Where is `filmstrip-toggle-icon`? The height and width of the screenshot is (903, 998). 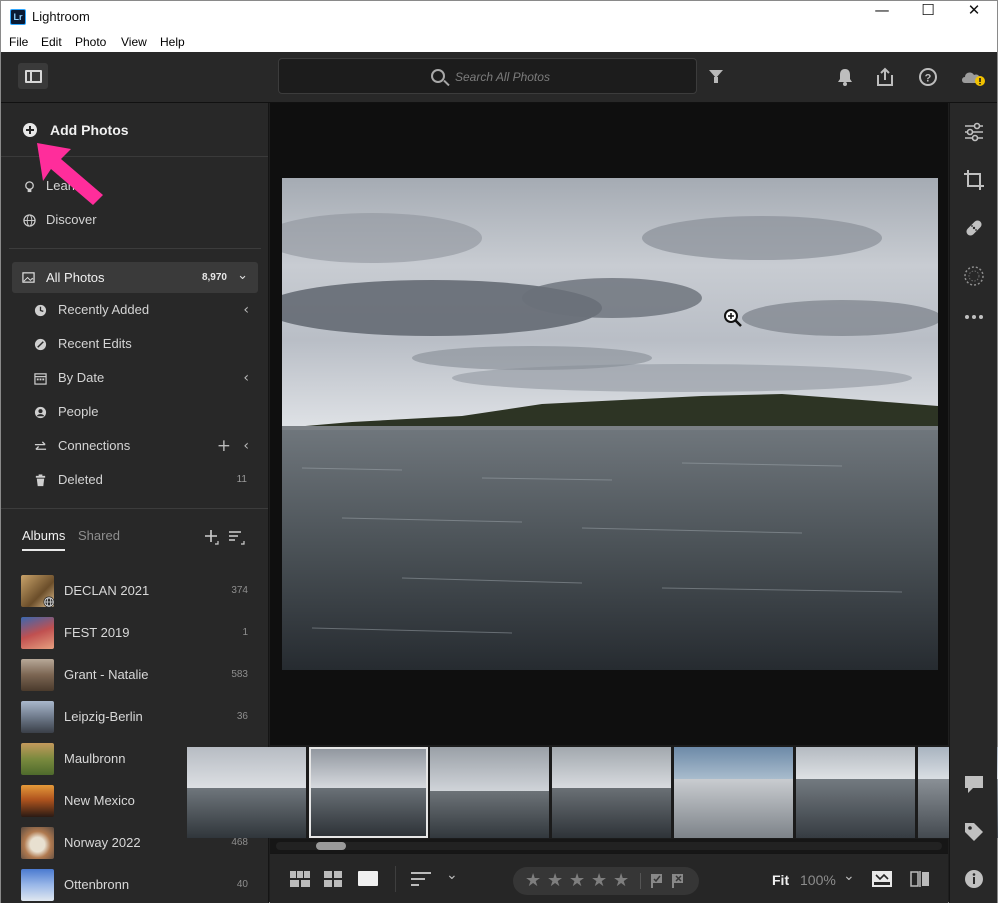
filmstrip-toggle-icon is located at coordinates (882, 879).